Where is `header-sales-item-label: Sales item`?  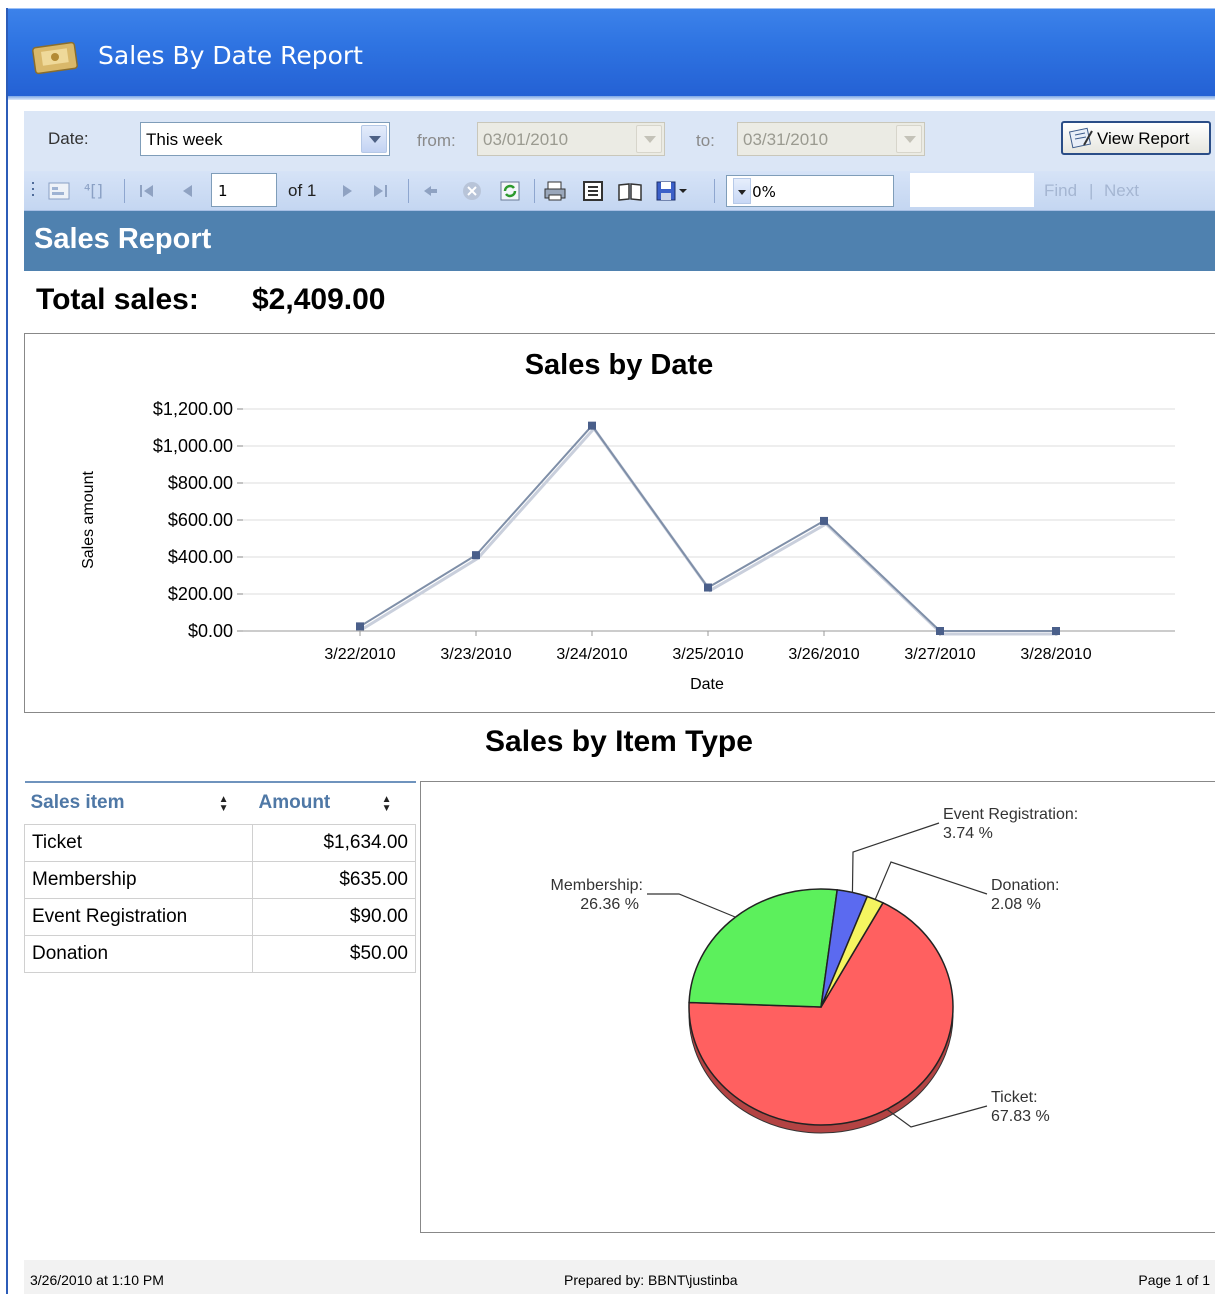 header-sales-item-label: Sales item is located at coordinates (77, 803).